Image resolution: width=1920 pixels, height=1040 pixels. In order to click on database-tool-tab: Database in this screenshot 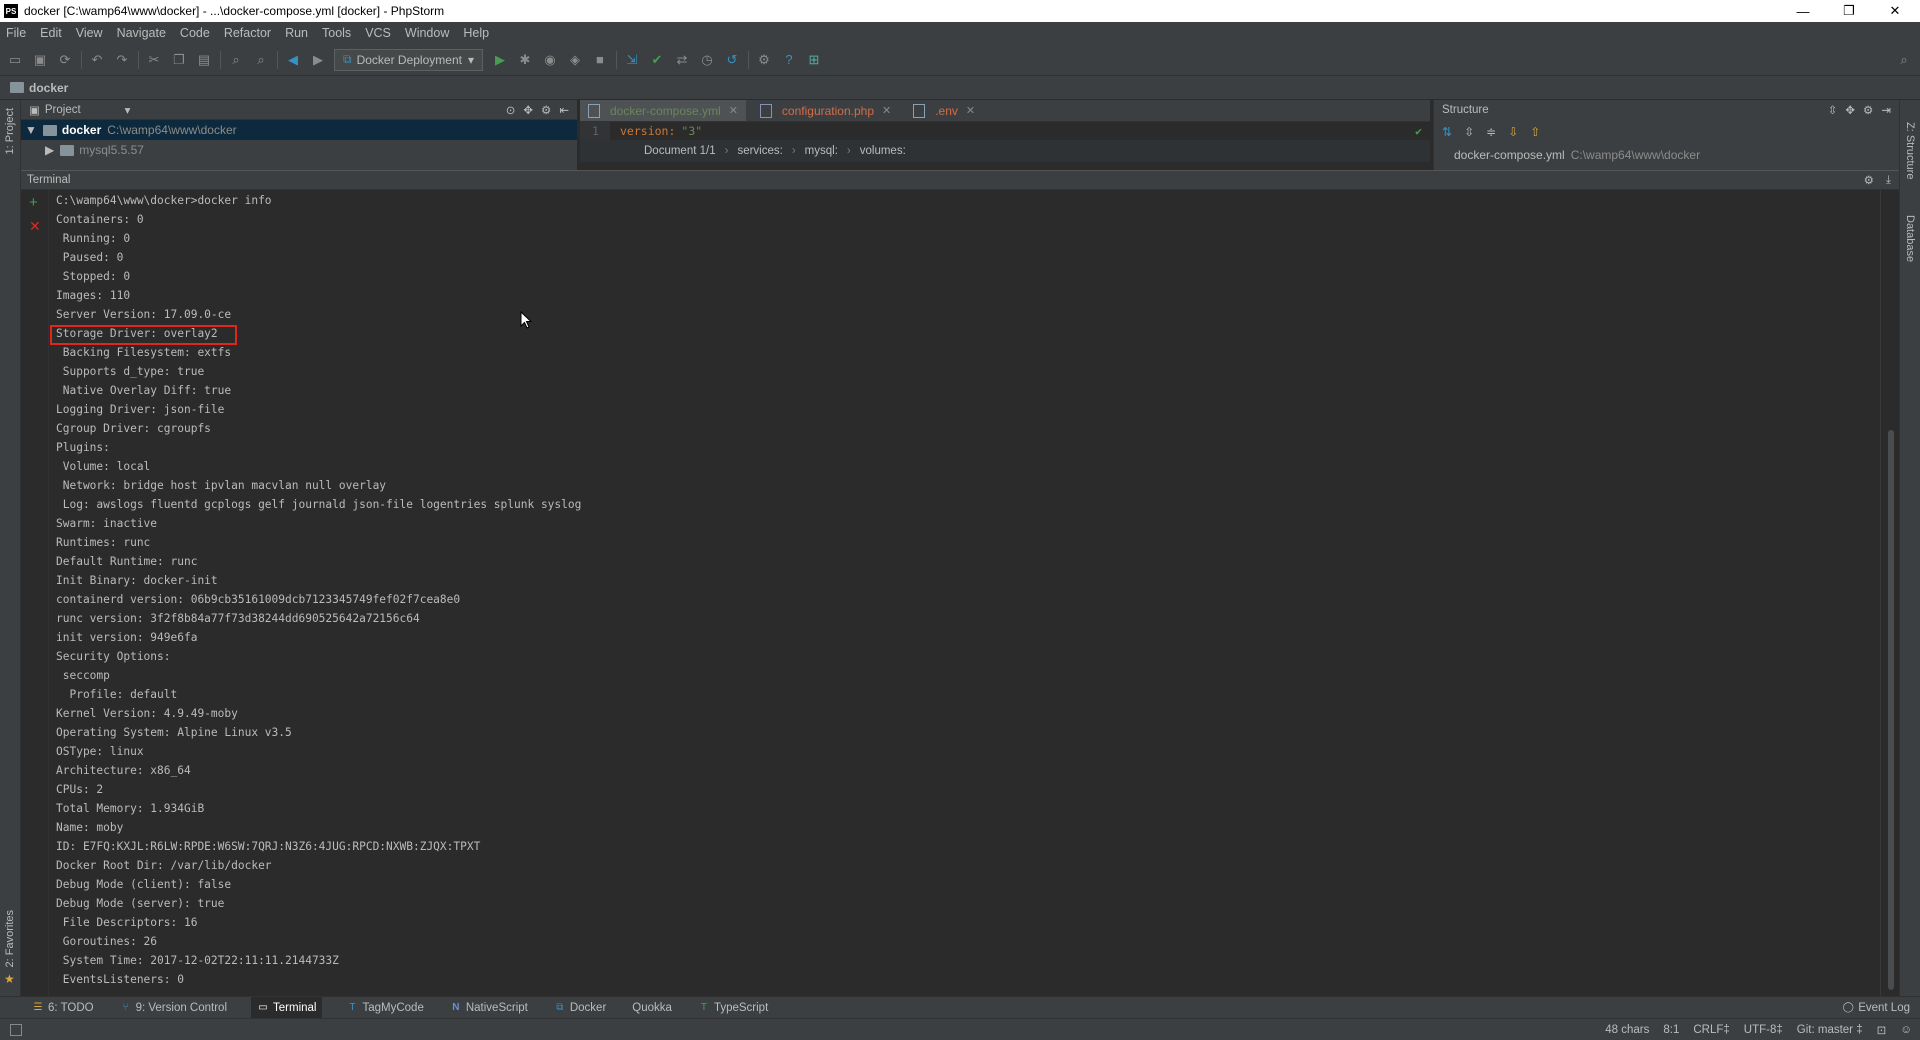, I will do `click(1910, 238)`.